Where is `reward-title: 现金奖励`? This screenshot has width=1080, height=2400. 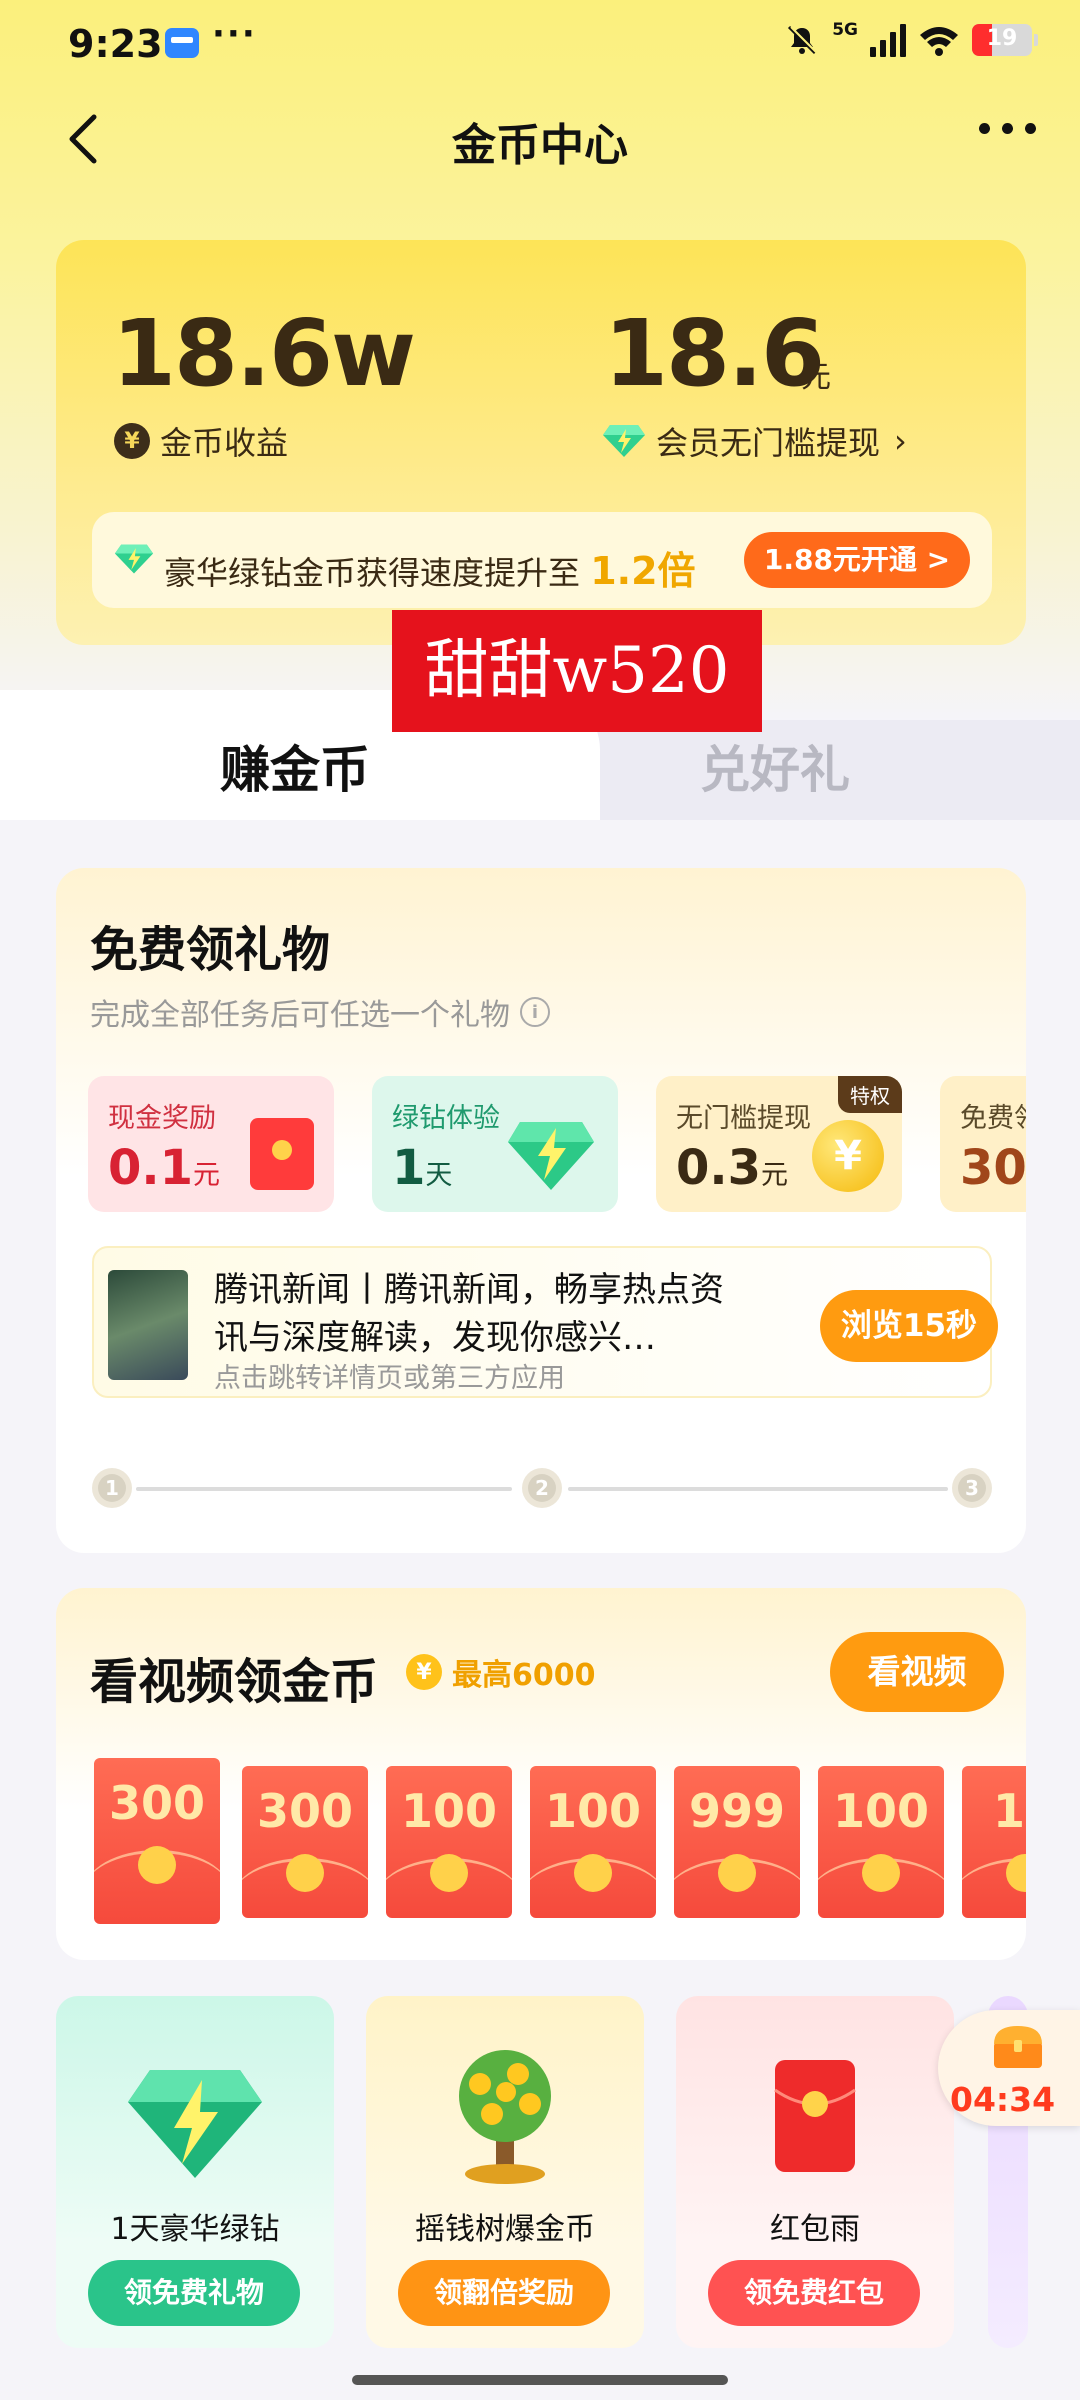 reward-title: 现金奖励 is located at coordinates (162, 1118).